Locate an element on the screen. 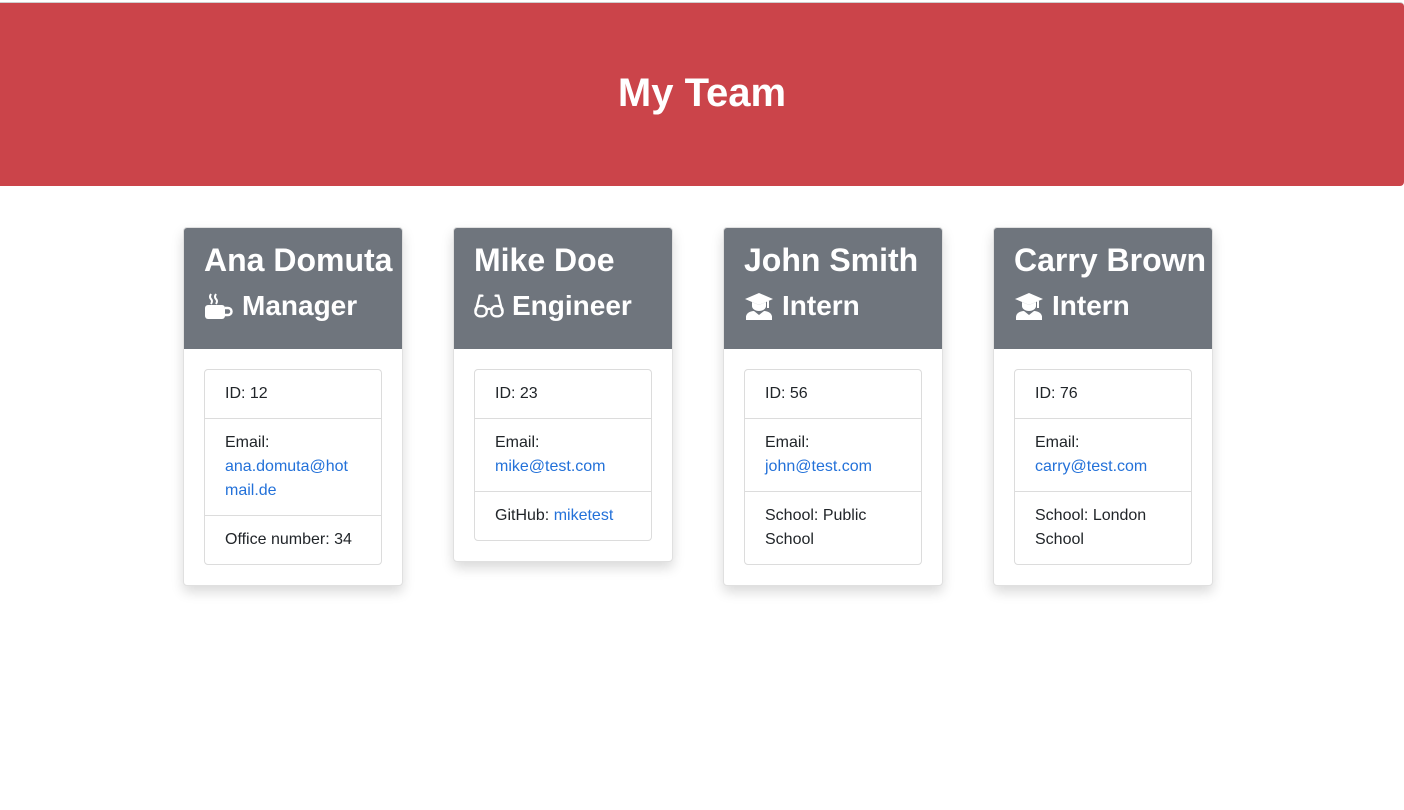 The image size is (1404, 810). id-item: ID: 23 is located at coordinates (516, 393).